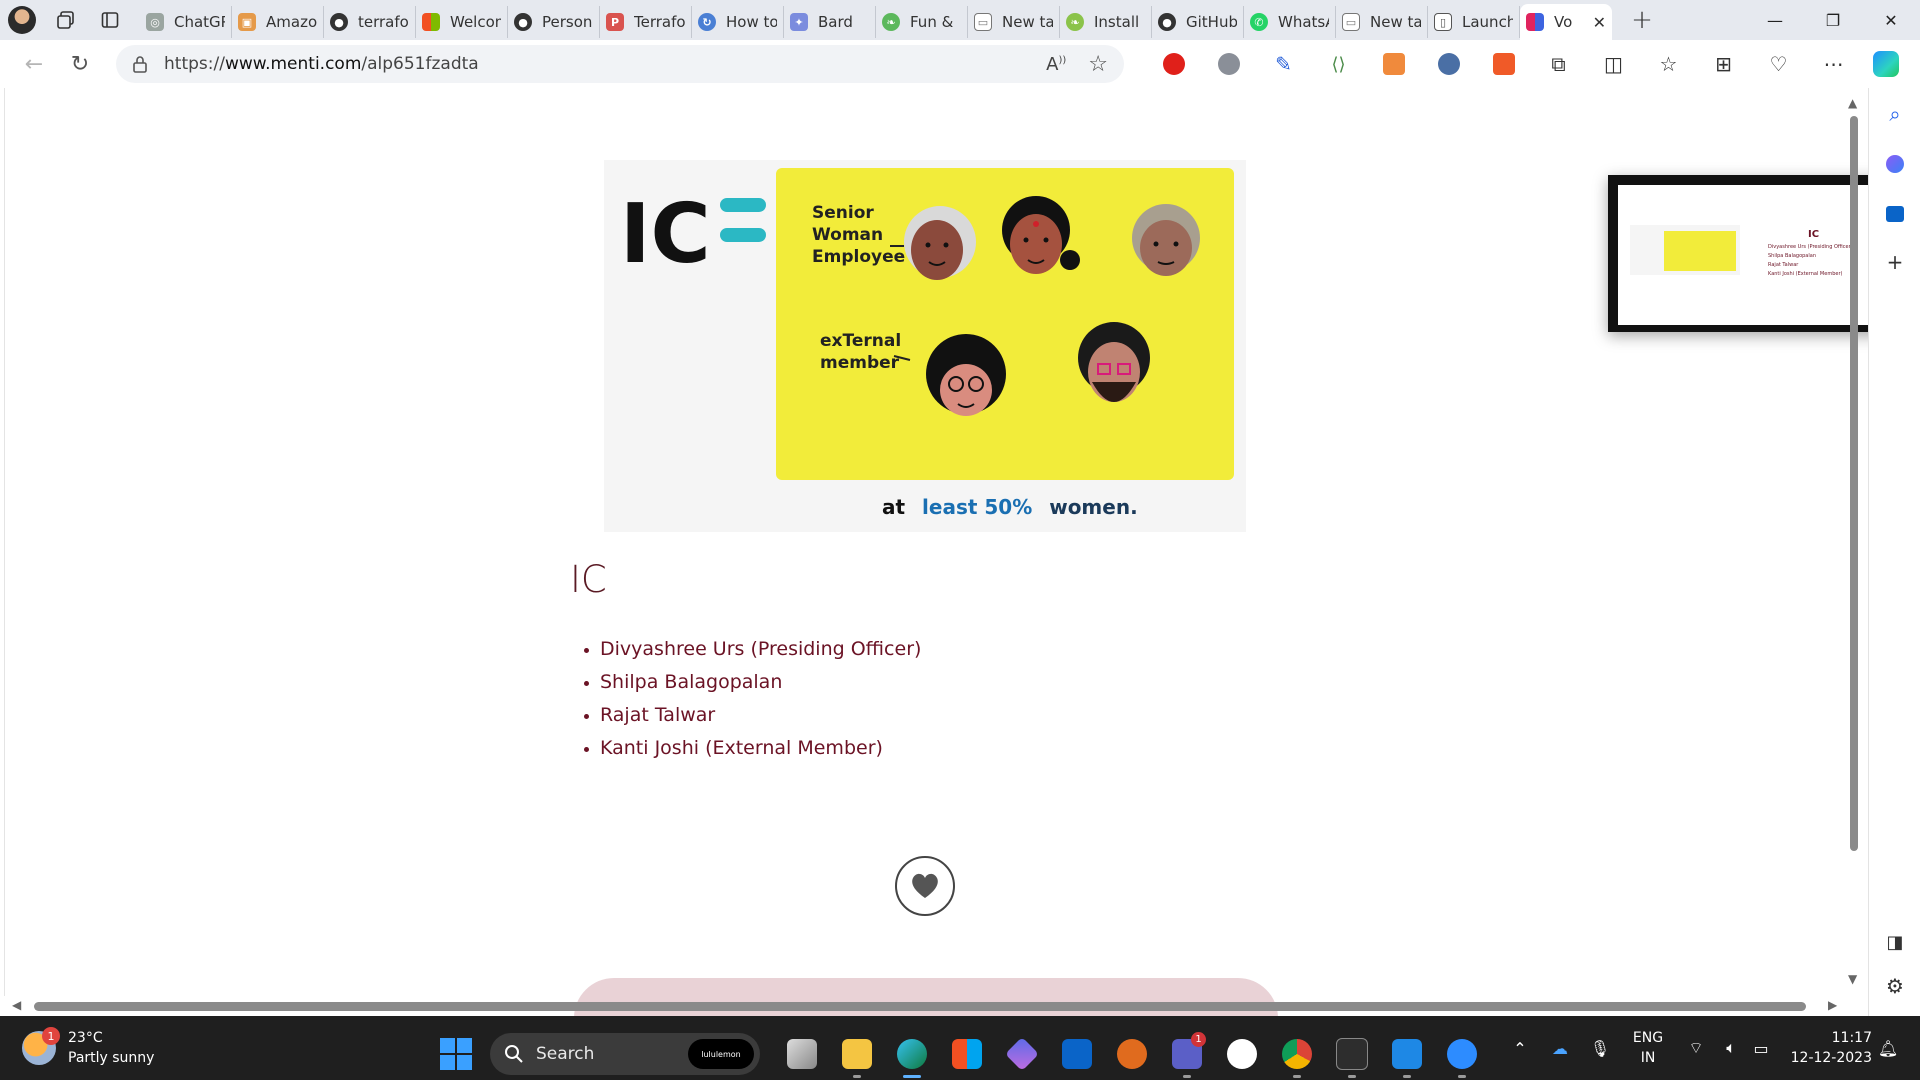  Describe the element at coordinates (1351, 1054) in the screenshot. I see `terminal-button` at that location.